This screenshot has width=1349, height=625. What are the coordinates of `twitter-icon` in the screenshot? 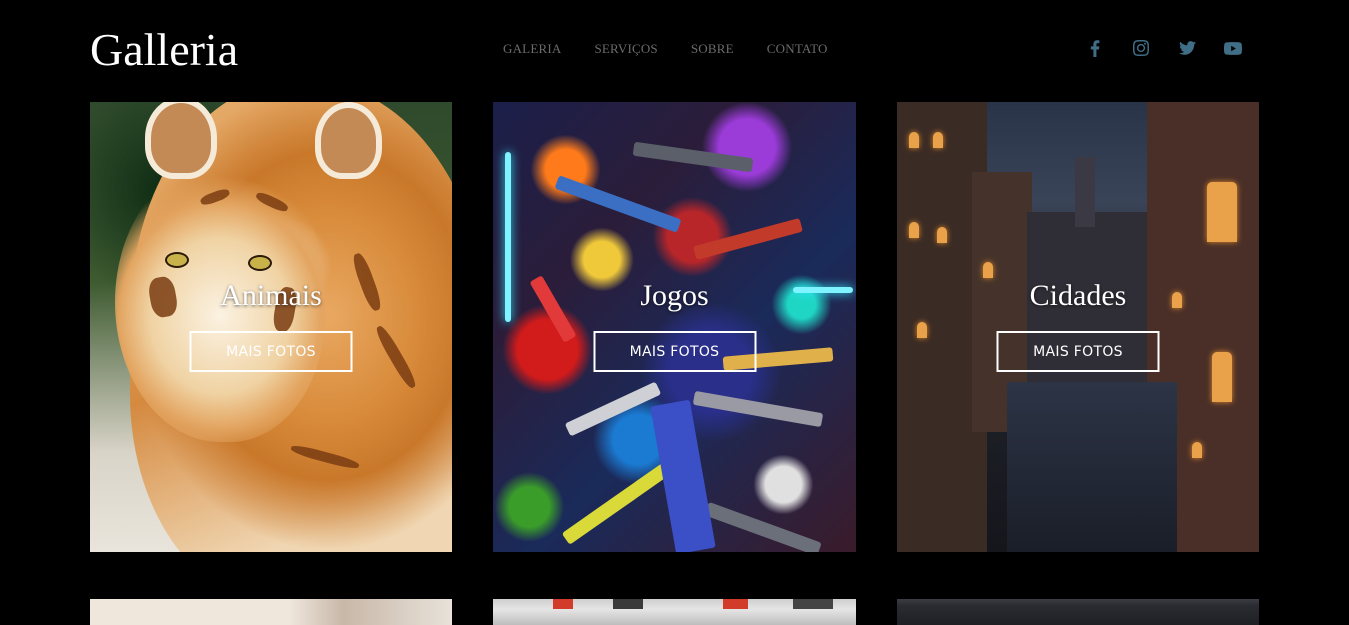 It's located at (1187, 48).